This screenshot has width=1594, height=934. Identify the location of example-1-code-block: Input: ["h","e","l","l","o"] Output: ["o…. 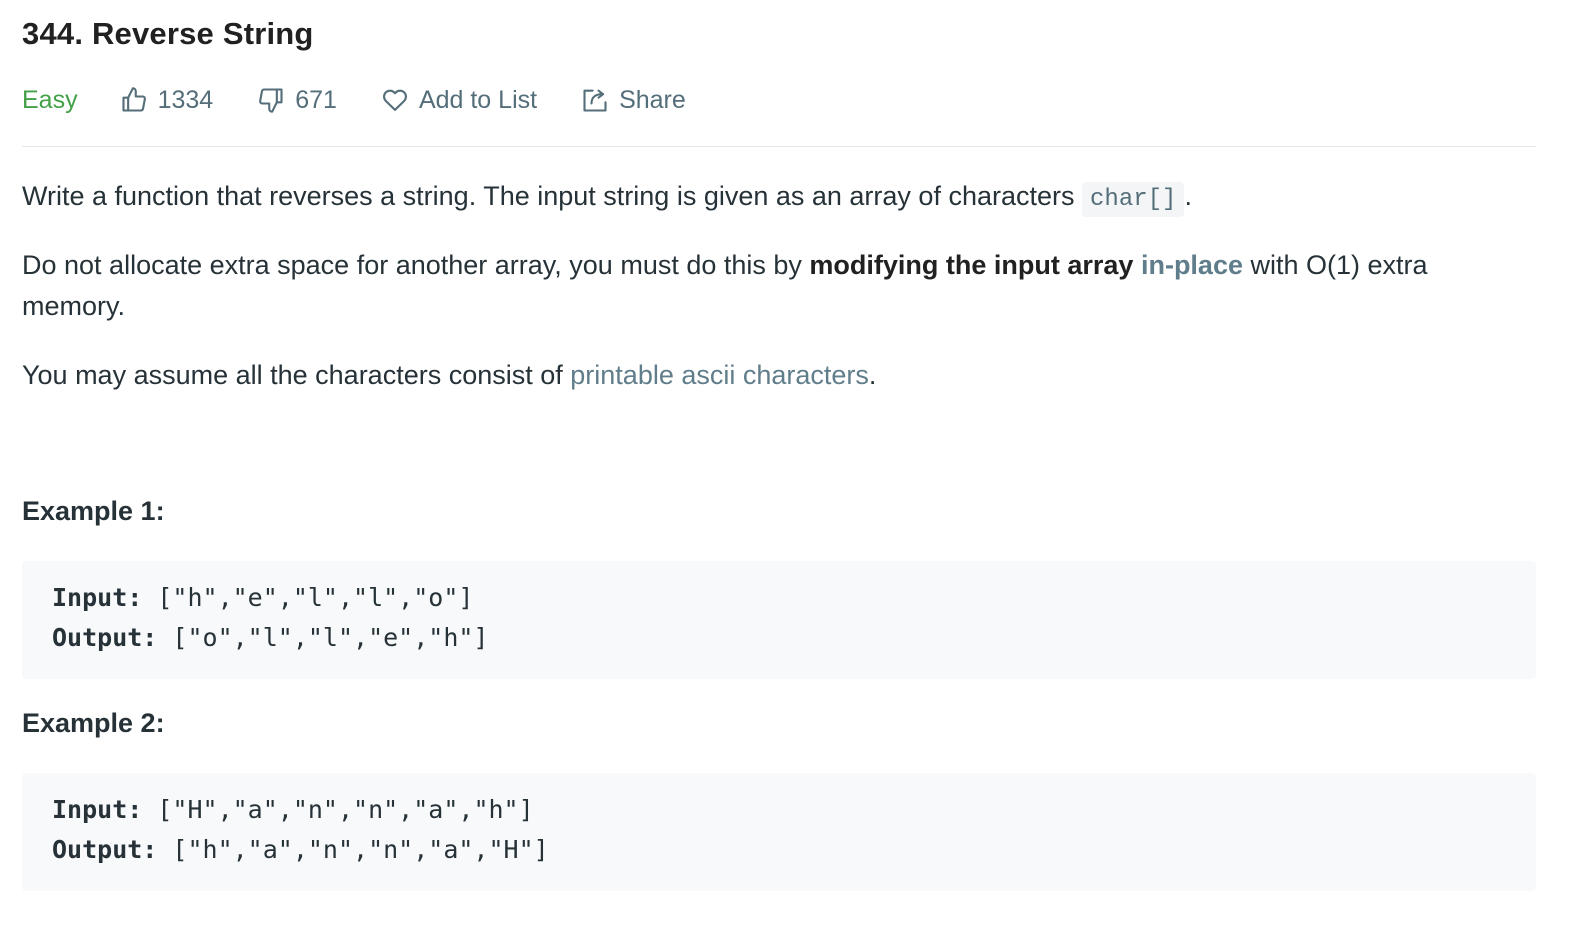
(779, 620).